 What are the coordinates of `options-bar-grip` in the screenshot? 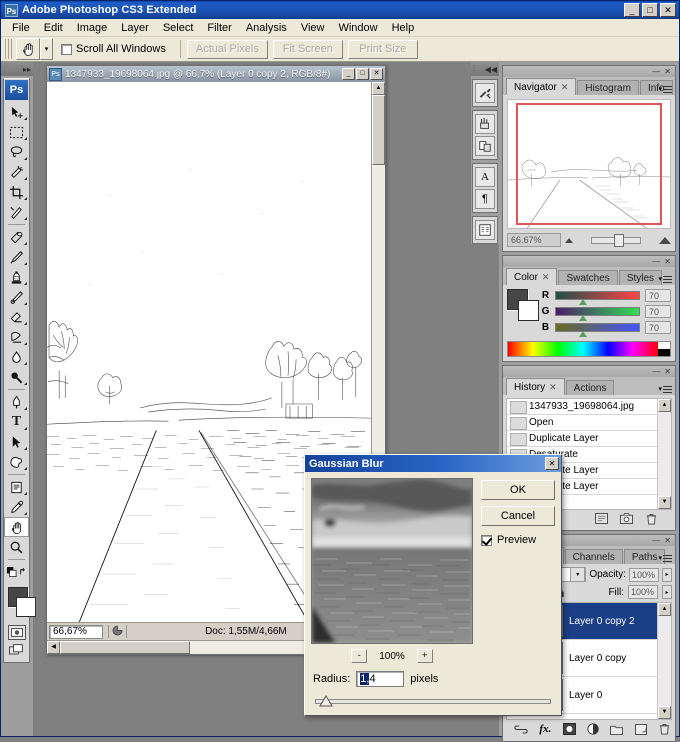 It's located at (9, 49).